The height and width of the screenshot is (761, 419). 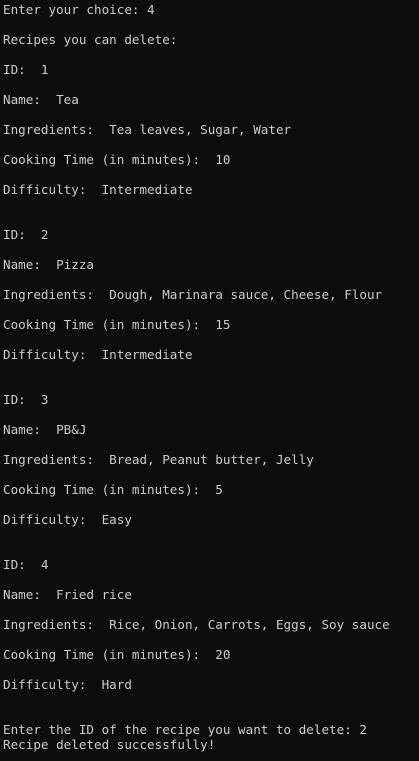 I want to click on recipe-1-name: Name: Tea, so click(x=41, y=99).